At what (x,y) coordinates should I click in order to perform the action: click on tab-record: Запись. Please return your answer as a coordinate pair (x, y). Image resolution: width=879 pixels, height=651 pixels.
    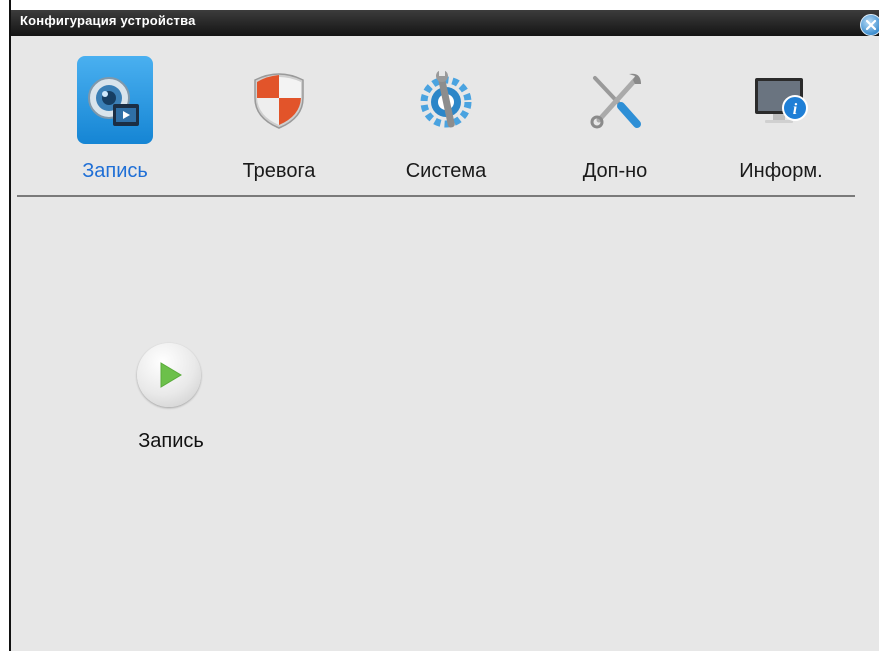
    Looking at the image, I should click on (115, 118).